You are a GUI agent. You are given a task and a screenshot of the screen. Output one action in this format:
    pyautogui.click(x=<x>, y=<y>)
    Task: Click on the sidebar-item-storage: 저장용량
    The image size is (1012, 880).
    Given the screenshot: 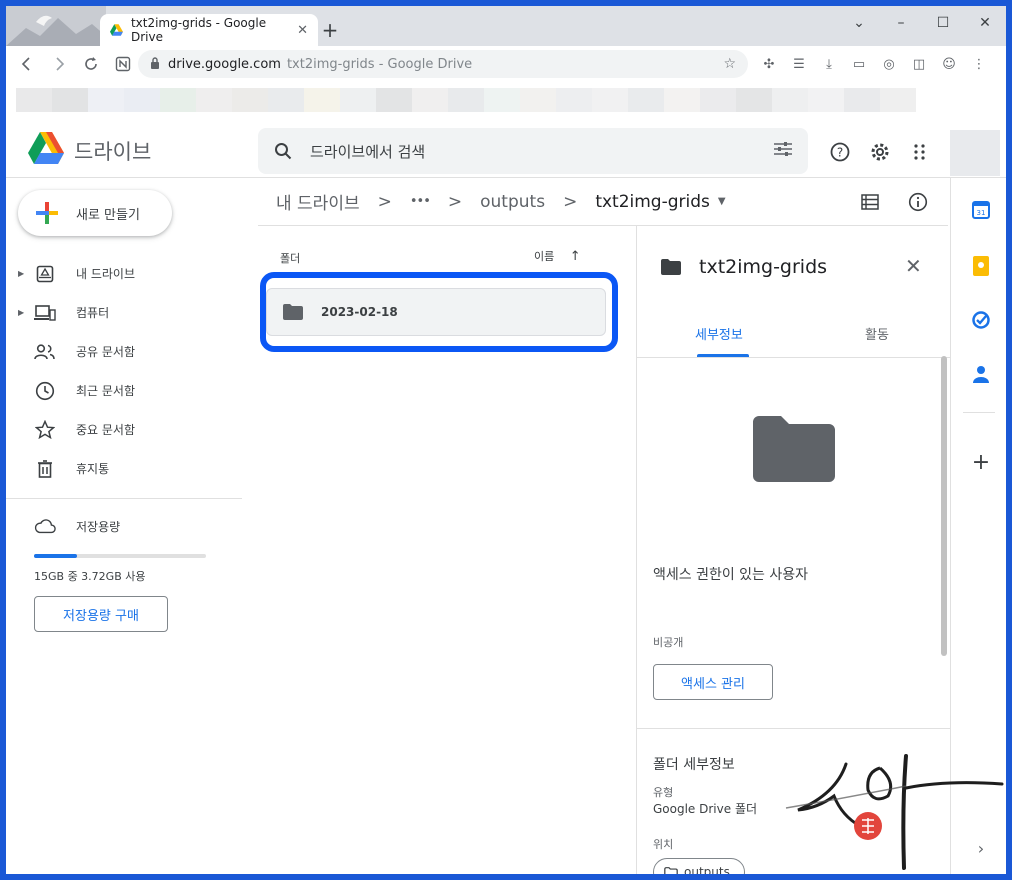 What is the action you would take?
    pyautogui.click(x=126, y=526)
    